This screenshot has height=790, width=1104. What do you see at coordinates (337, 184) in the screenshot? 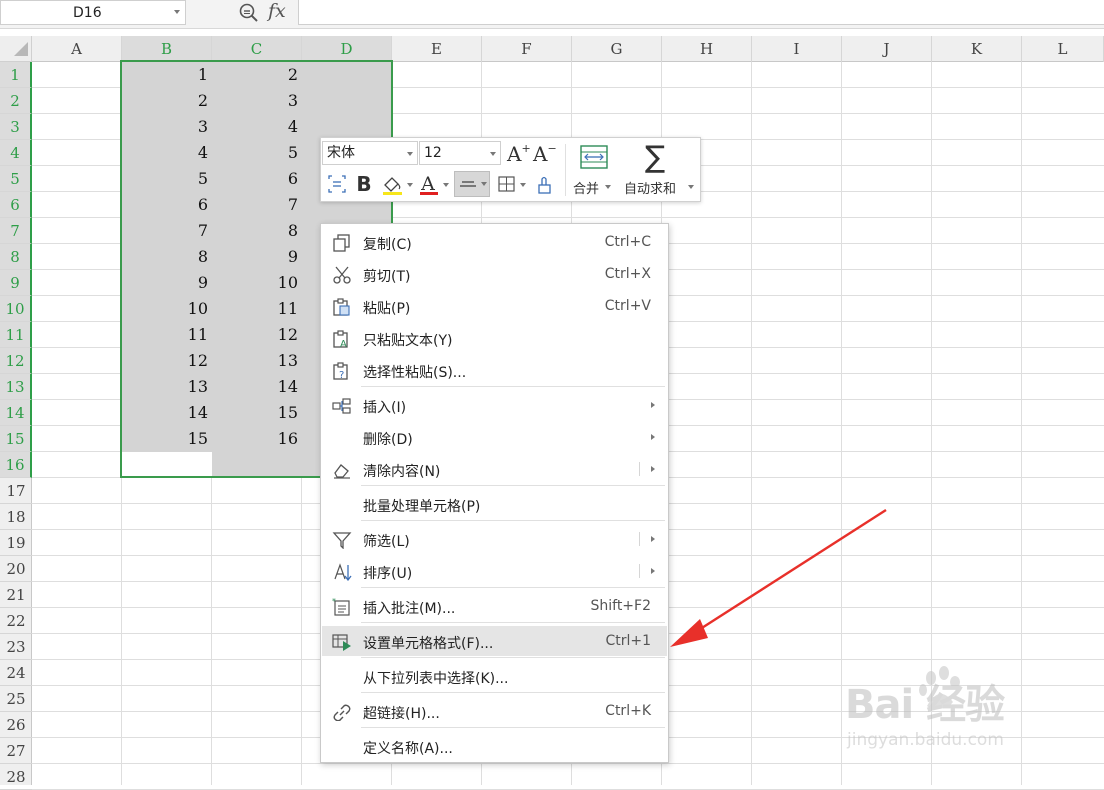
I see `wrap-text-icon` at bounding box center [337, 184].